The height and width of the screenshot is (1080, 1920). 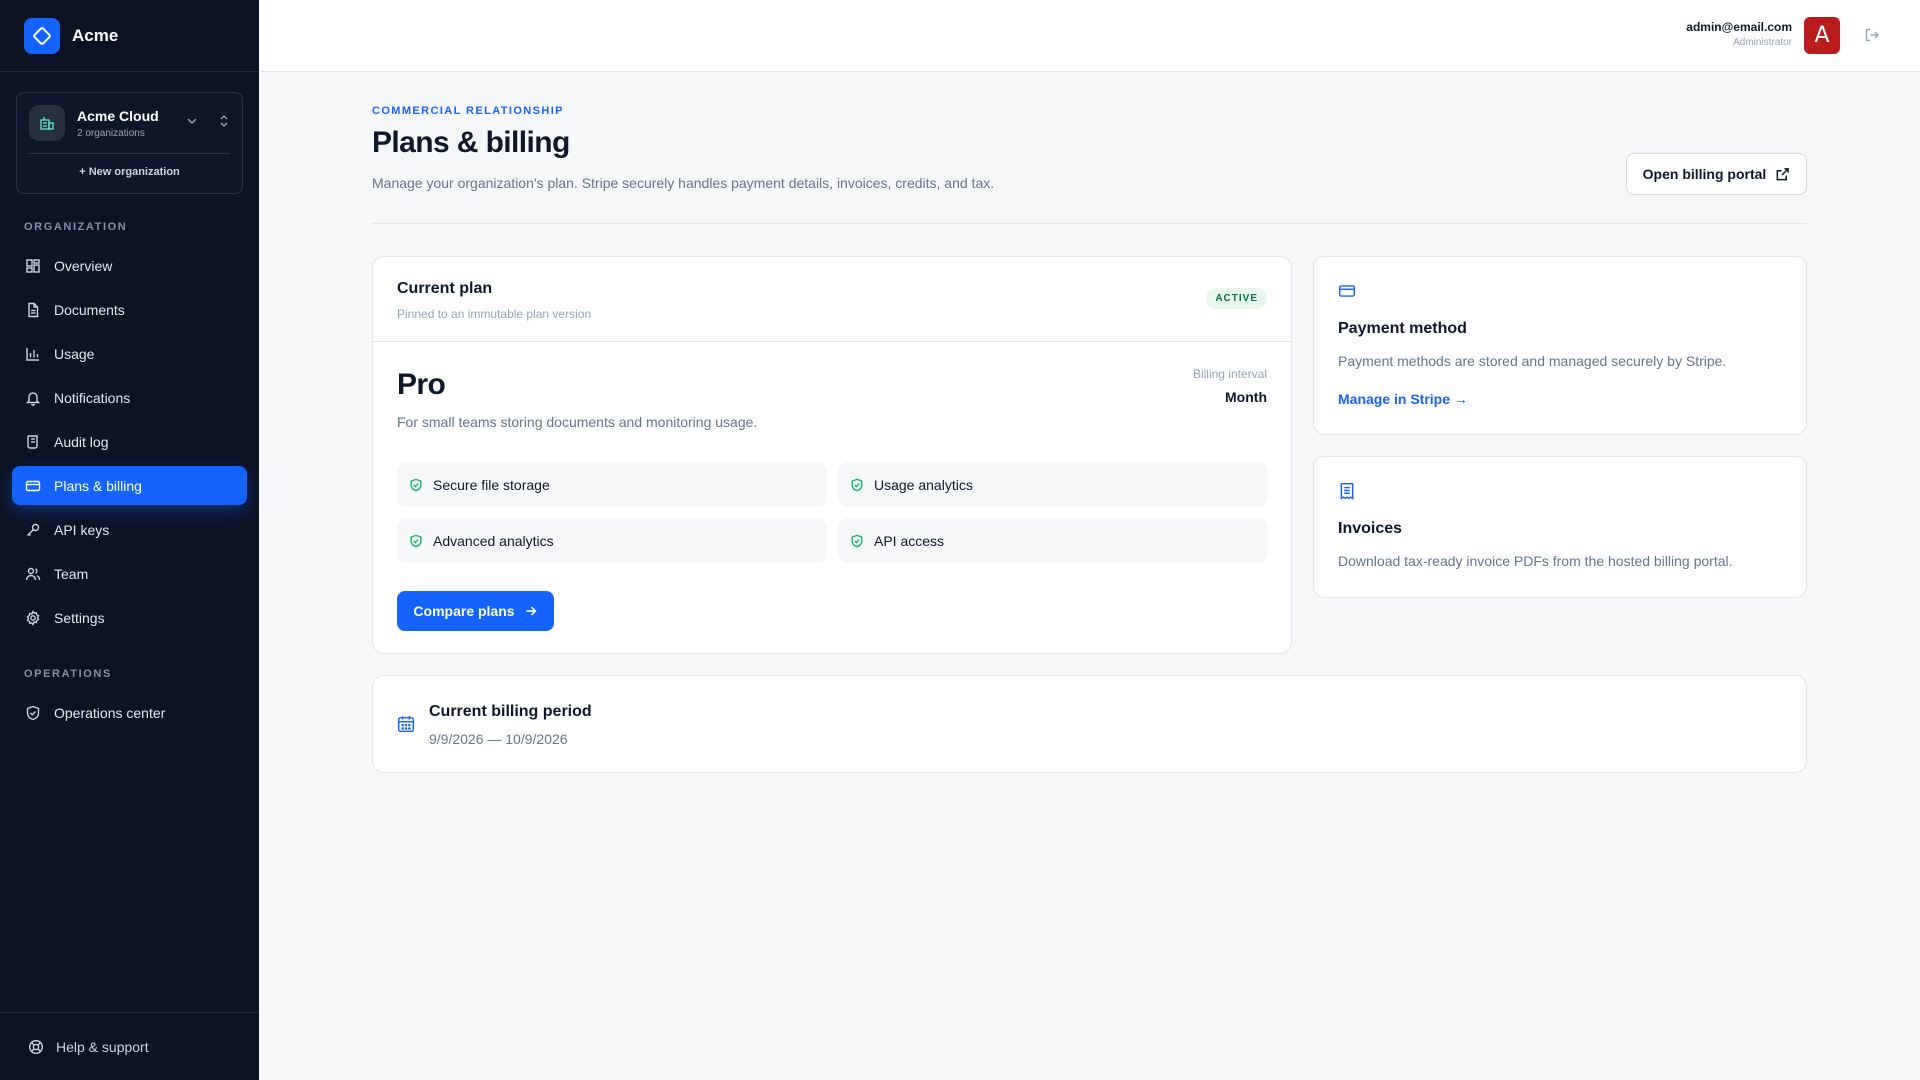 I want to click on logo-icon, so click(x=42, y=35).